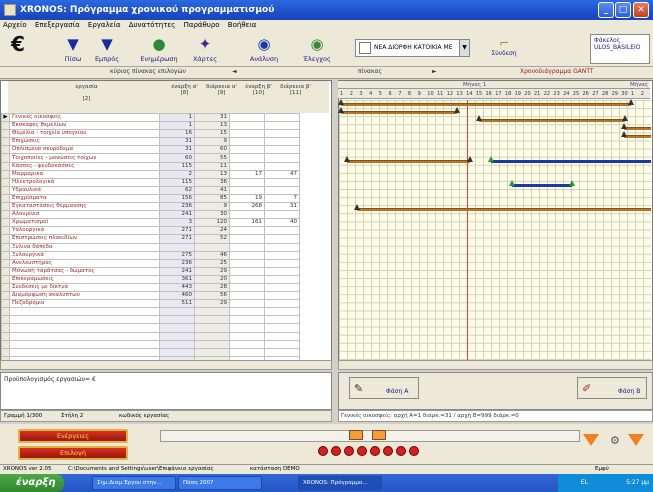 The image size is (653, 492). I want to click on task-name-cell: Επιστρώσεις πλακιδίων, so click(84, 239).